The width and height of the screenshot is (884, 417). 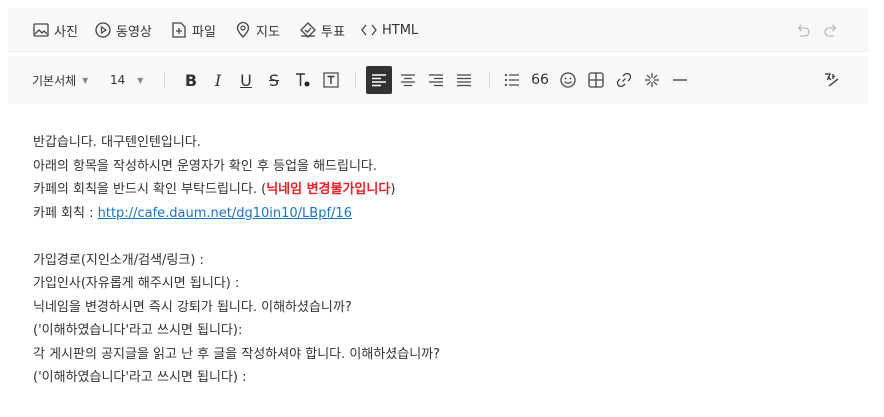 What do you see at coordinates (140, 377) in the screenshot?
I see `content-line: ('이해하였습니다'라고 쓰시면 됩니다) :` at bounding box center [140, 377].